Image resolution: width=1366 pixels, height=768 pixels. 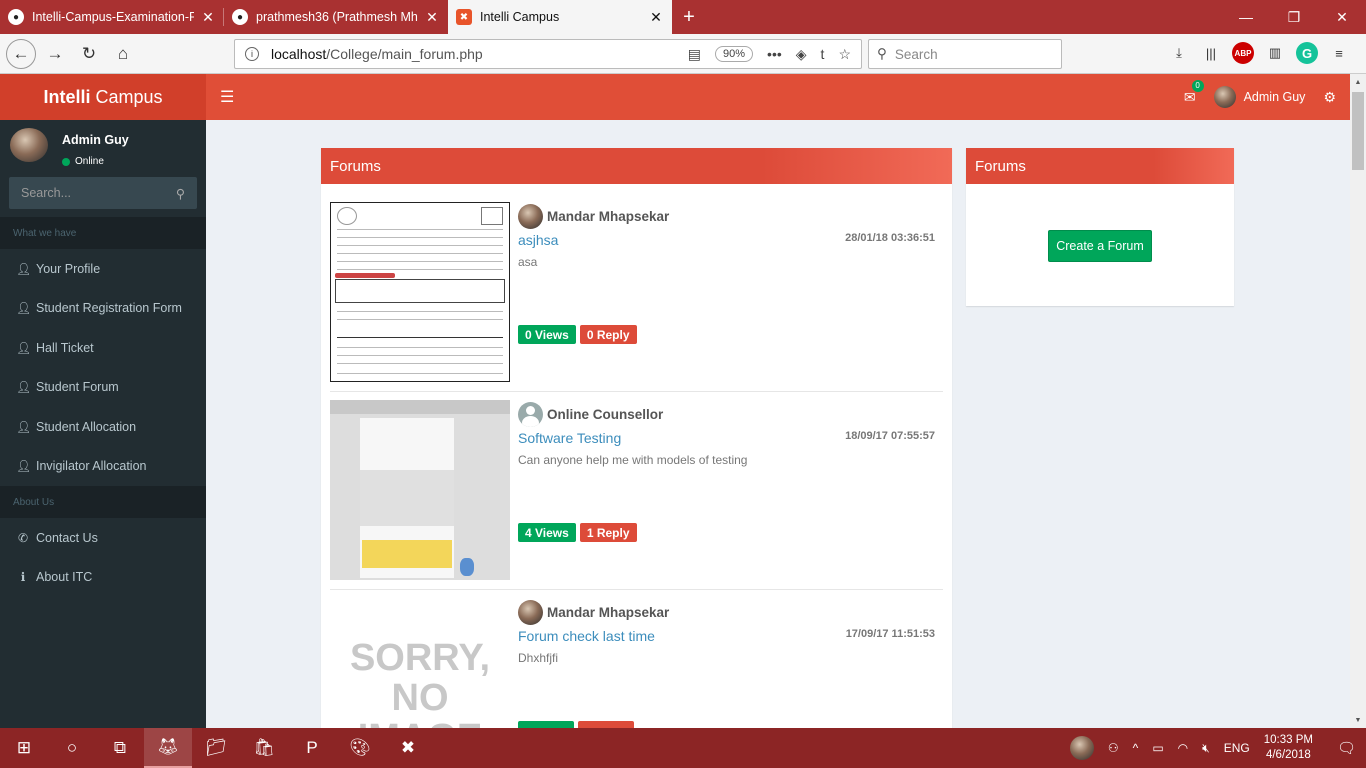 What do you see at coordinates (538, 240) in the screenshot?
I see `post-title-link: asjhsa` at bounding box center [538, 240].